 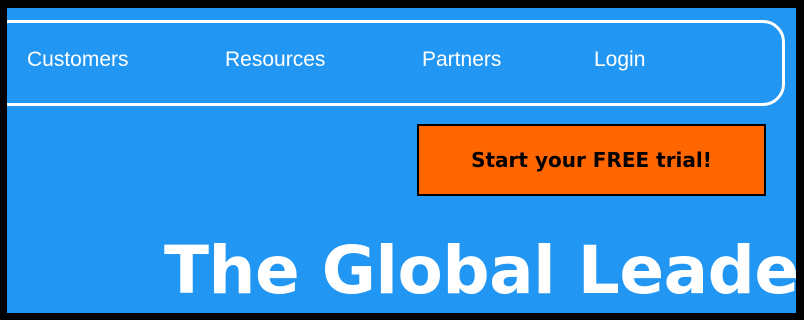 I want to click on nav-link-login: Login, so click(x=619, y=60).